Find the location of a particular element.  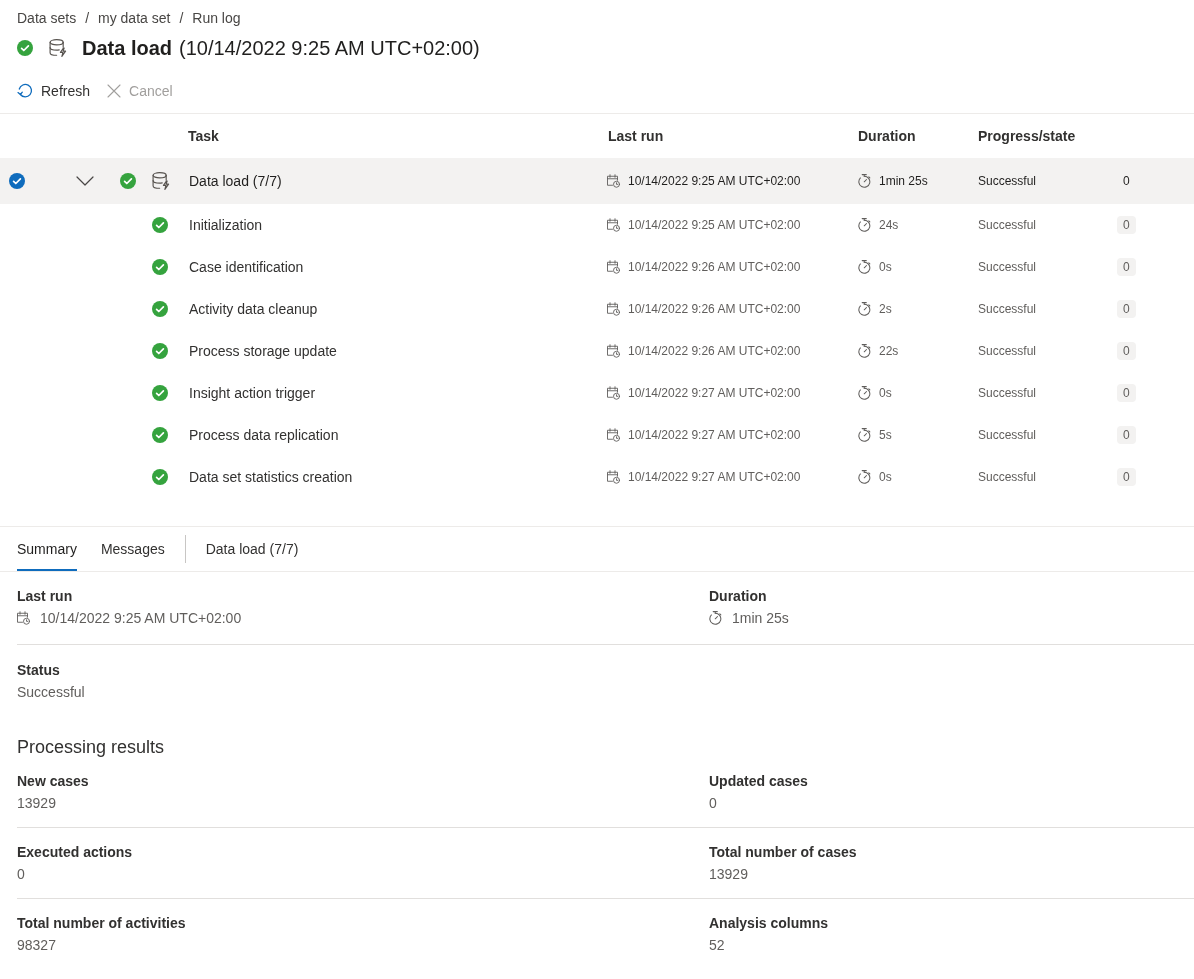

refresh-icon is located at coordinates (25, 91).